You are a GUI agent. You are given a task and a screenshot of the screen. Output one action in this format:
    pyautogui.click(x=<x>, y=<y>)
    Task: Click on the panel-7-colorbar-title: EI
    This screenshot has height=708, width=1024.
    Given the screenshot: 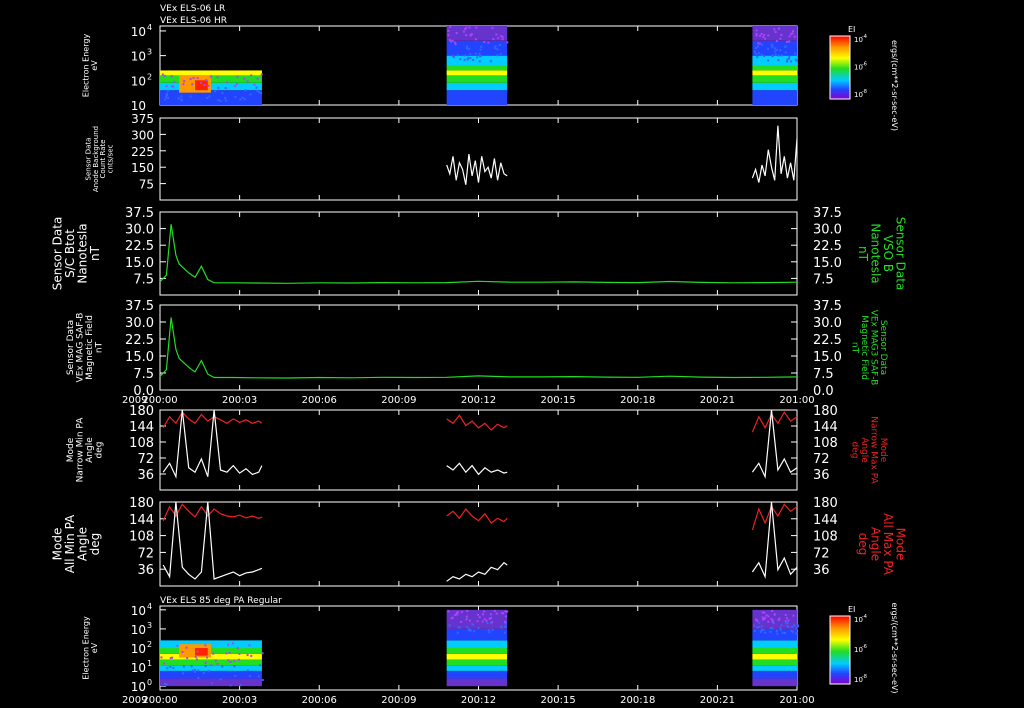 What is the action you would take?
    pyautogui.click(x=851, y=609)
    